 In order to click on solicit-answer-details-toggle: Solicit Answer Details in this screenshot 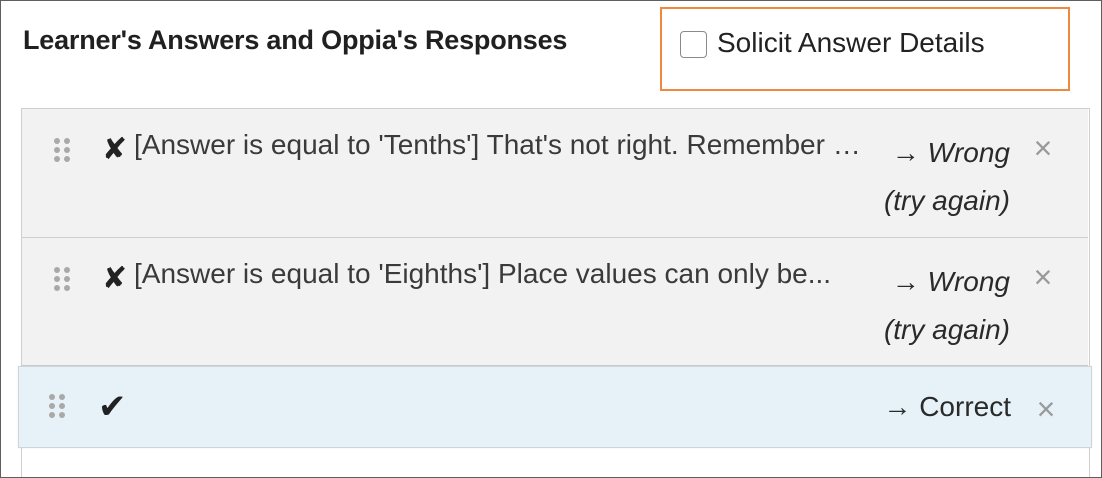, I will do `click(832, 43)`.